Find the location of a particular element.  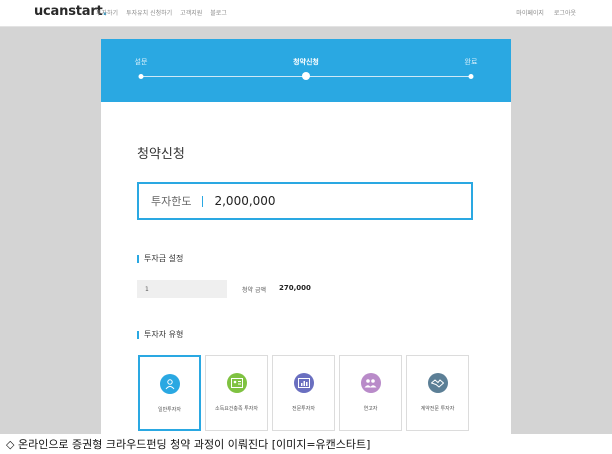

subscription-amount-label: 청약 금액 is located at coordinates (254, 290).